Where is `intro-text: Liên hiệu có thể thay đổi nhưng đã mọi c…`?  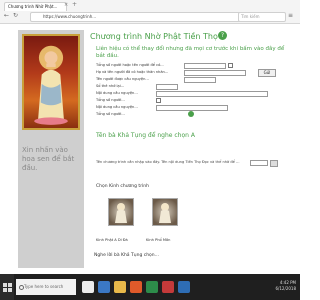
intro-text: Liên hiệu có thể thay đổi nhưng đã mọi c… is located at coordinates (190, 52).